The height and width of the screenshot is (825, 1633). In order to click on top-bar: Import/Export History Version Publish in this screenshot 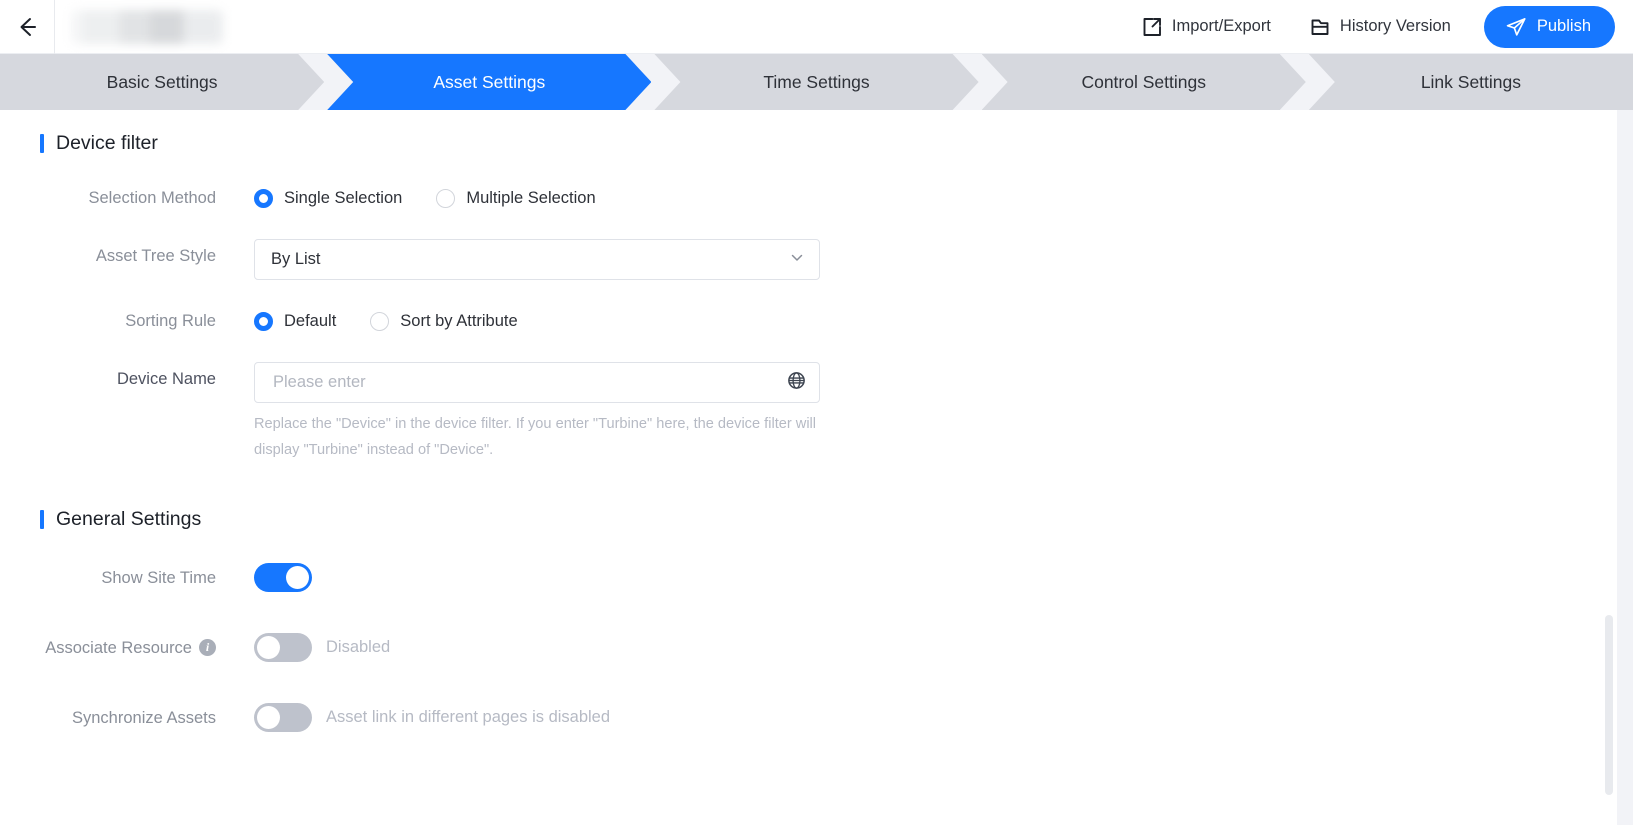, I will do `click(816, 27)`.